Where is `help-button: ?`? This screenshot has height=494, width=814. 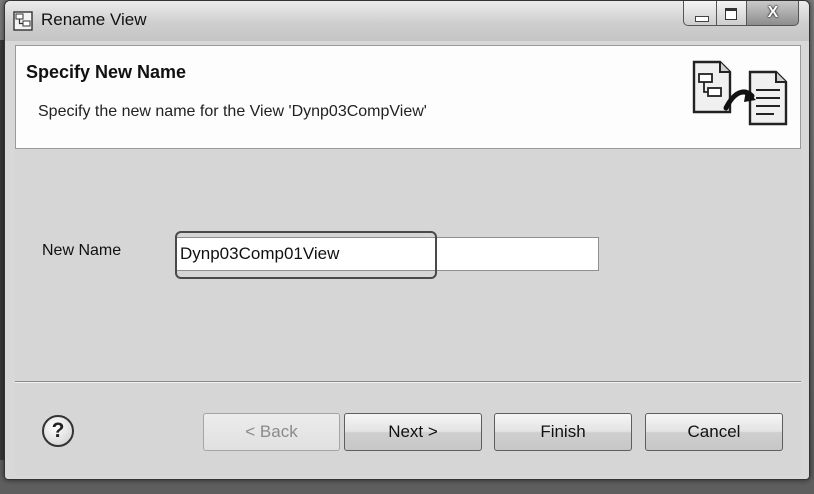
help-button: ? is located at coordinates (58, 431).